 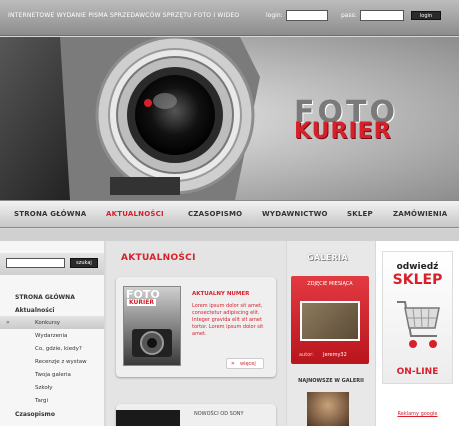 What do you see at coordinates (417, 267) in the screenshot?
I see `ad-text-visit: odwiedź` at bounding box center [417, 267].